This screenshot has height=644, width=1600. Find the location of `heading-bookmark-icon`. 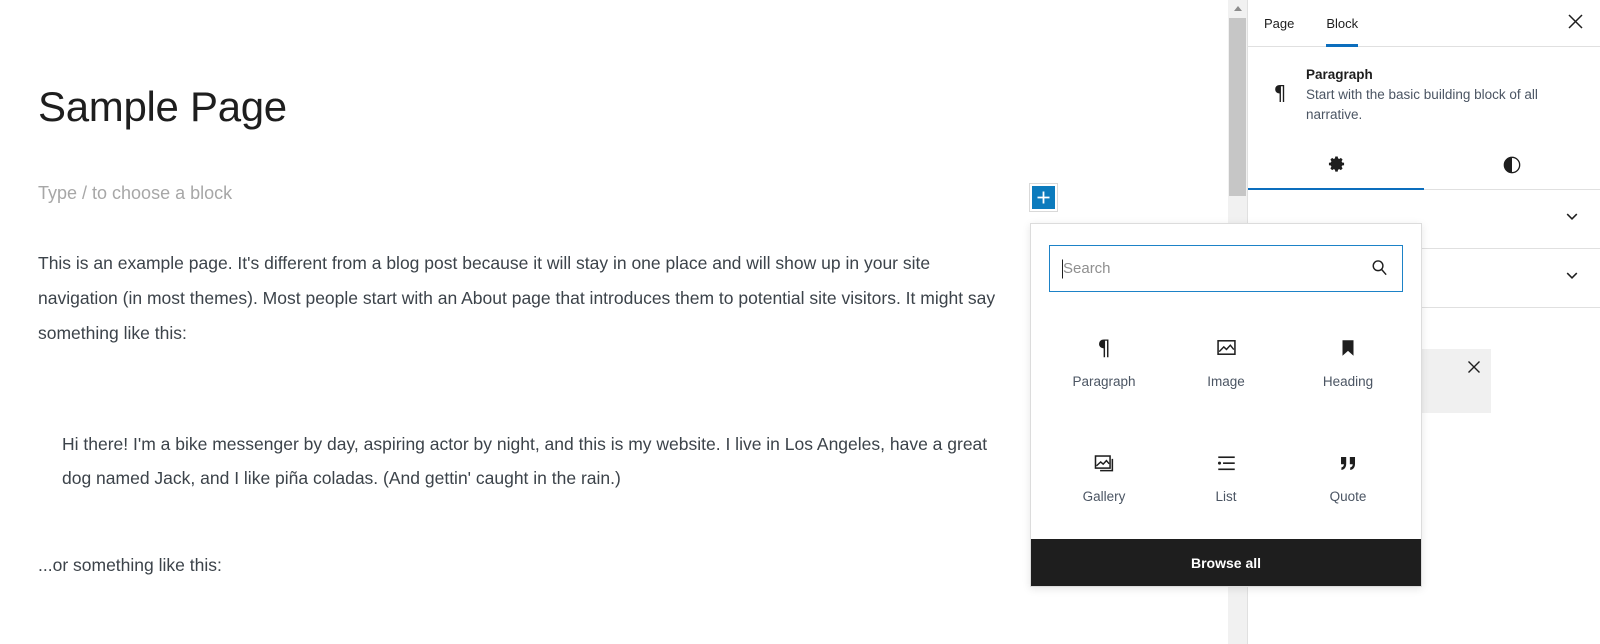

heading-bookmark-icon is located at coordinates (1348, 348).